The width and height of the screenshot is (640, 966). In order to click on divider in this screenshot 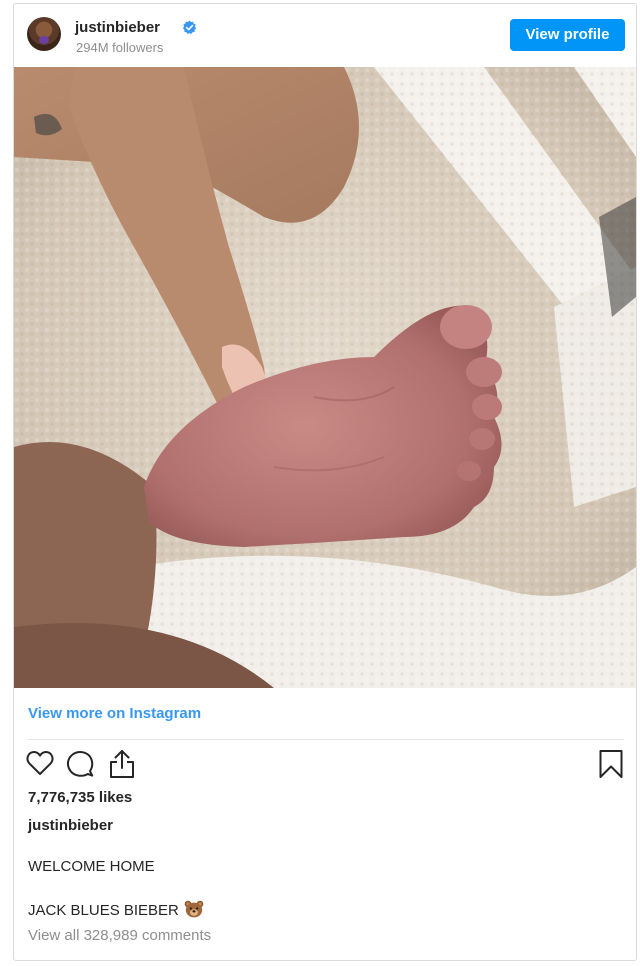, I will do `click(326, 739)`.